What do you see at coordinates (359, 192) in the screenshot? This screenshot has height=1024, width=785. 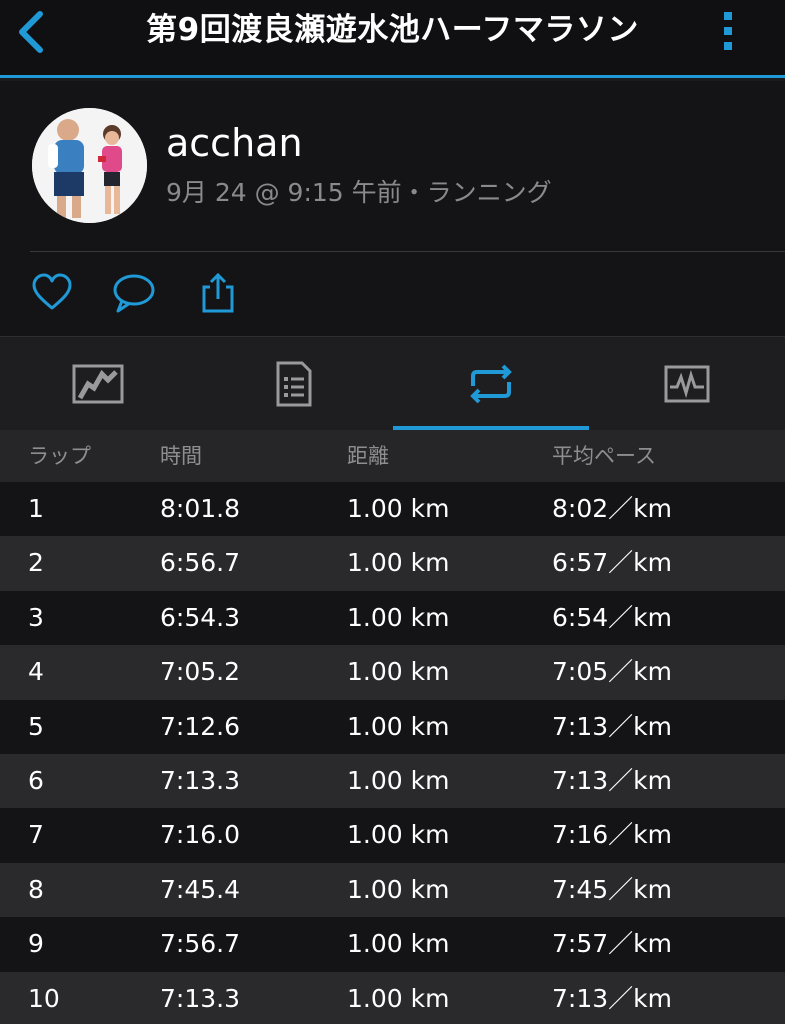 I see `activity-meta: 9月 24 @ 9:15 午前・ランニング` at bounding box center [359, 192].